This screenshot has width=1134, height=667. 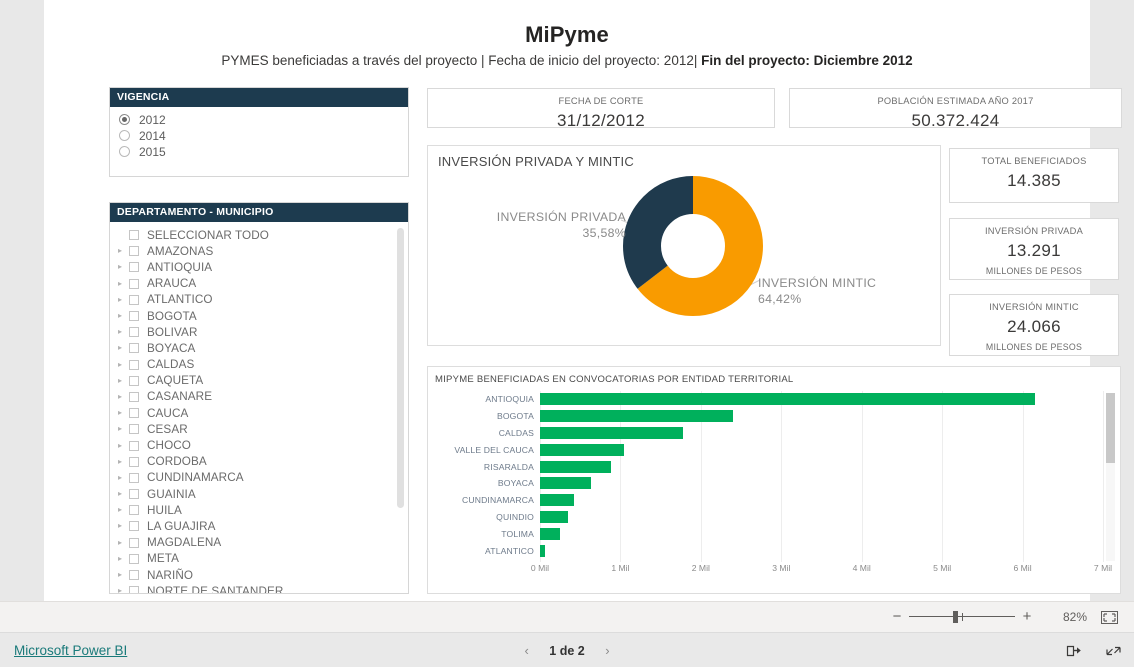 I want to click on bar-row: CUNDINAMARCA, so click(x=774, y=500).